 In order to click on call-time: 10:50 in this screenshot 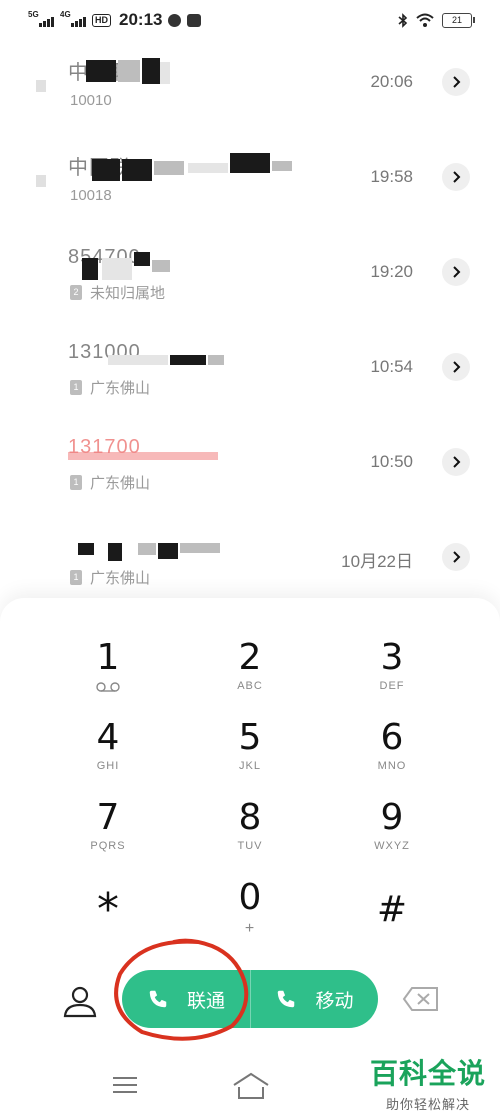, I will do `click(391, 461)`.